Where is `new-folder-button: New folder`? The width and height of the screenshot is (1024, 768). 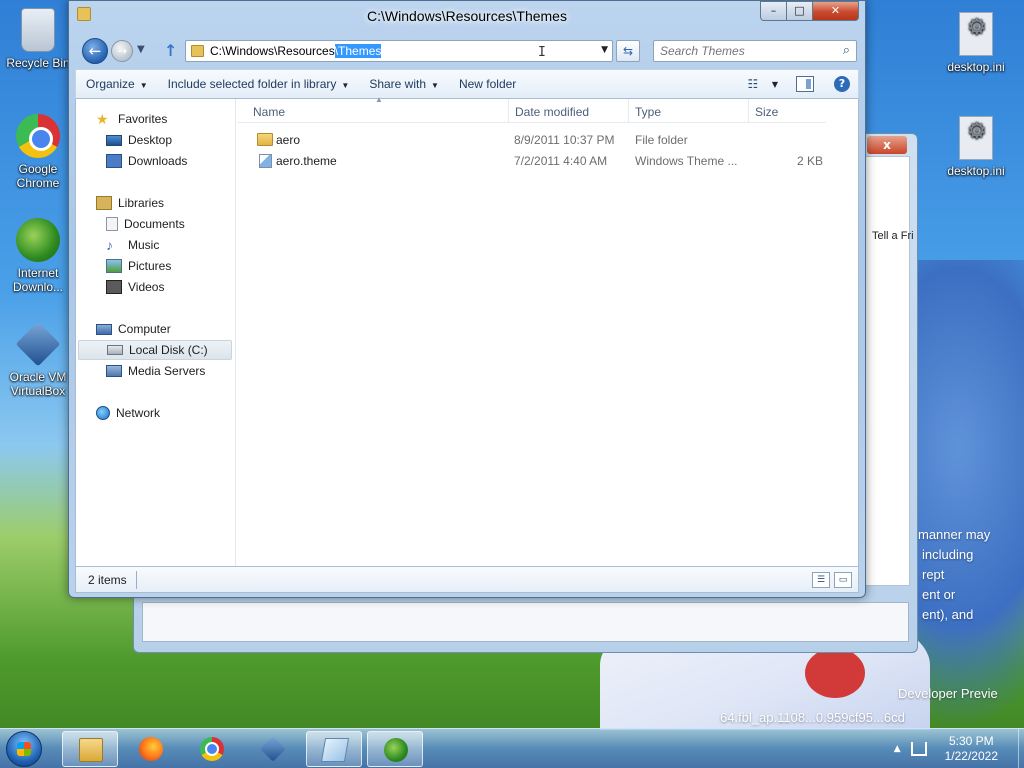
new-folder-button: New folder is located at coordinates (487, 84).